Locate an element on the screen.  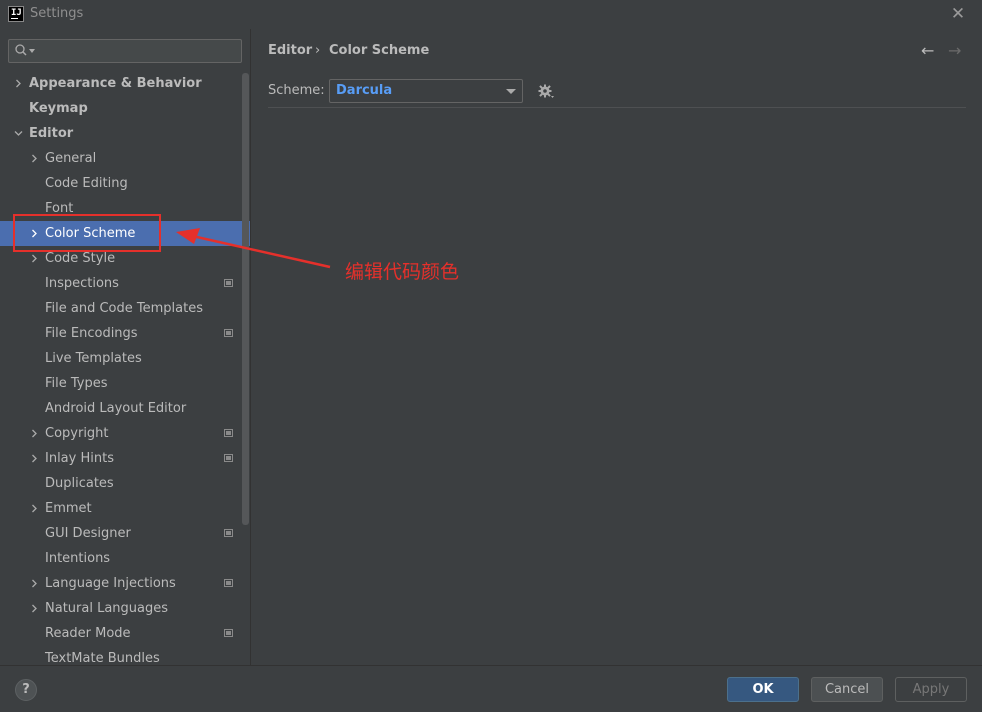
sidebar-item-label: TextMate Bundles is located at coordinates (102, 658).